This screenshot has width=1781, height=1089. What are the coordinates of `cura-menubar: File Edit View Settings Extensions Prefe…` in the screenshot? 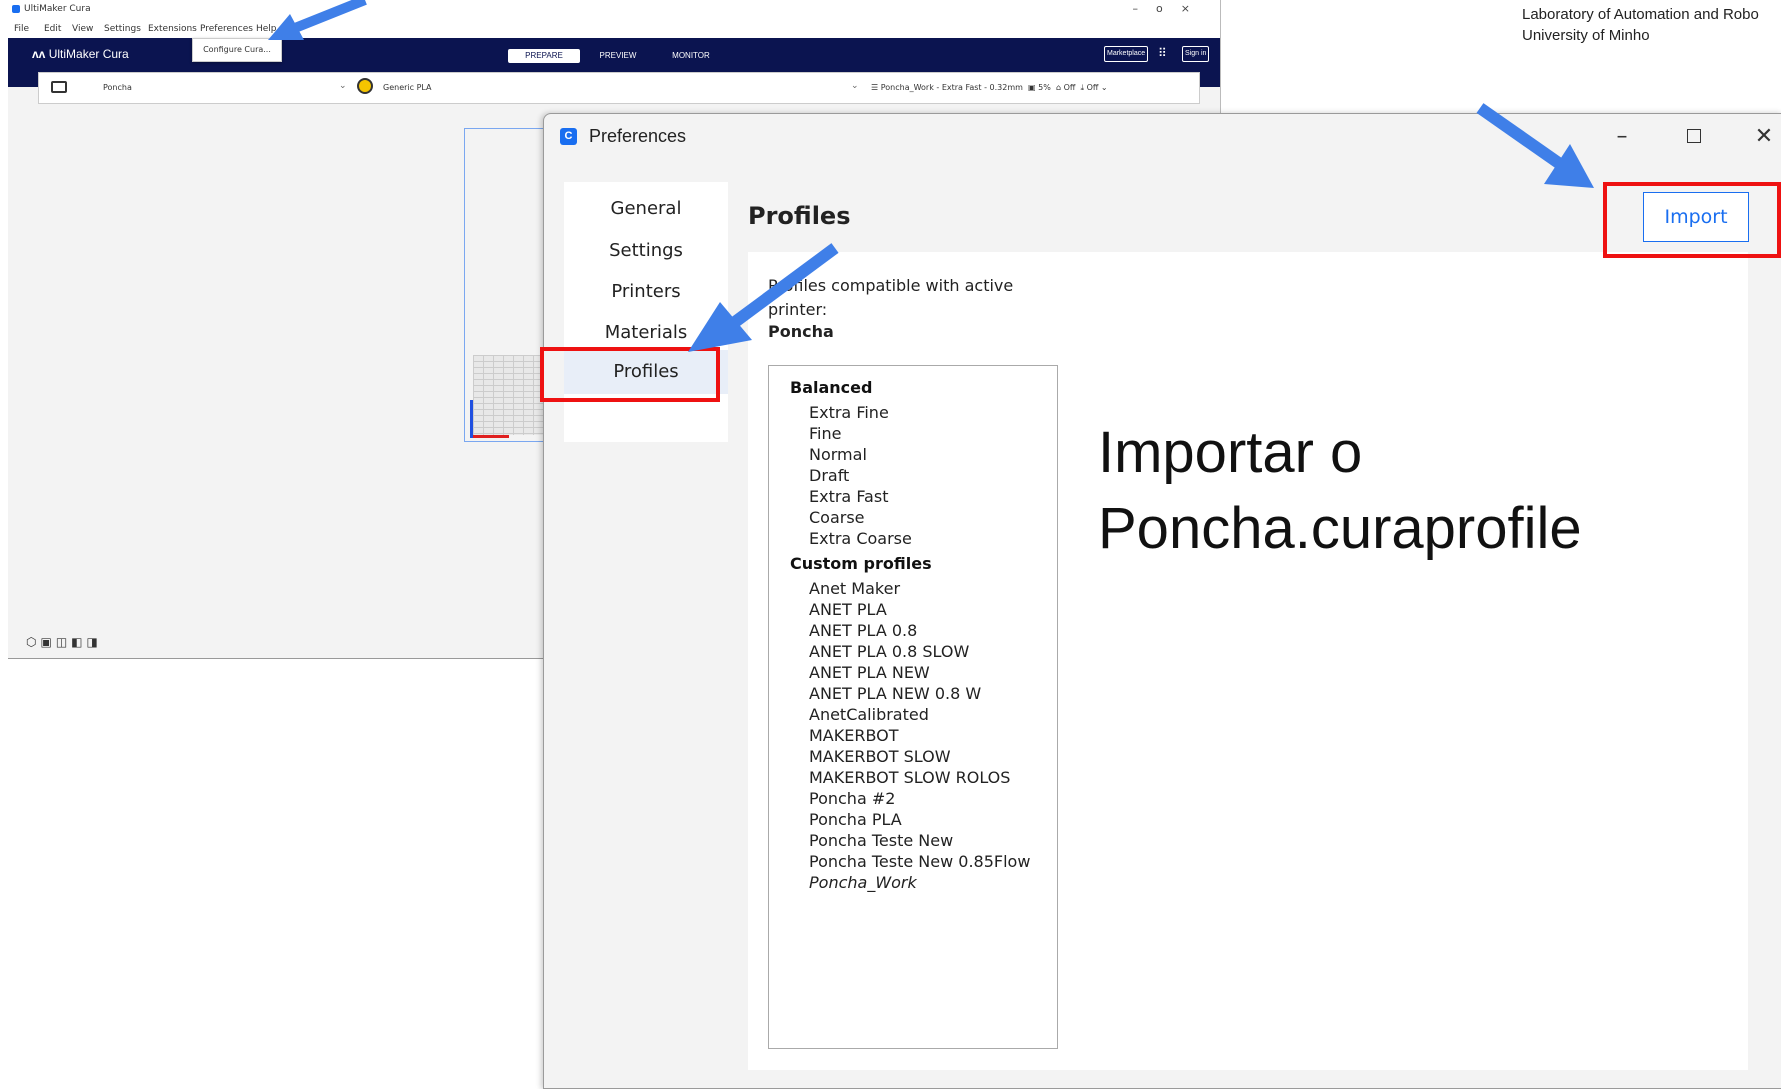 It's located at (614, 28).